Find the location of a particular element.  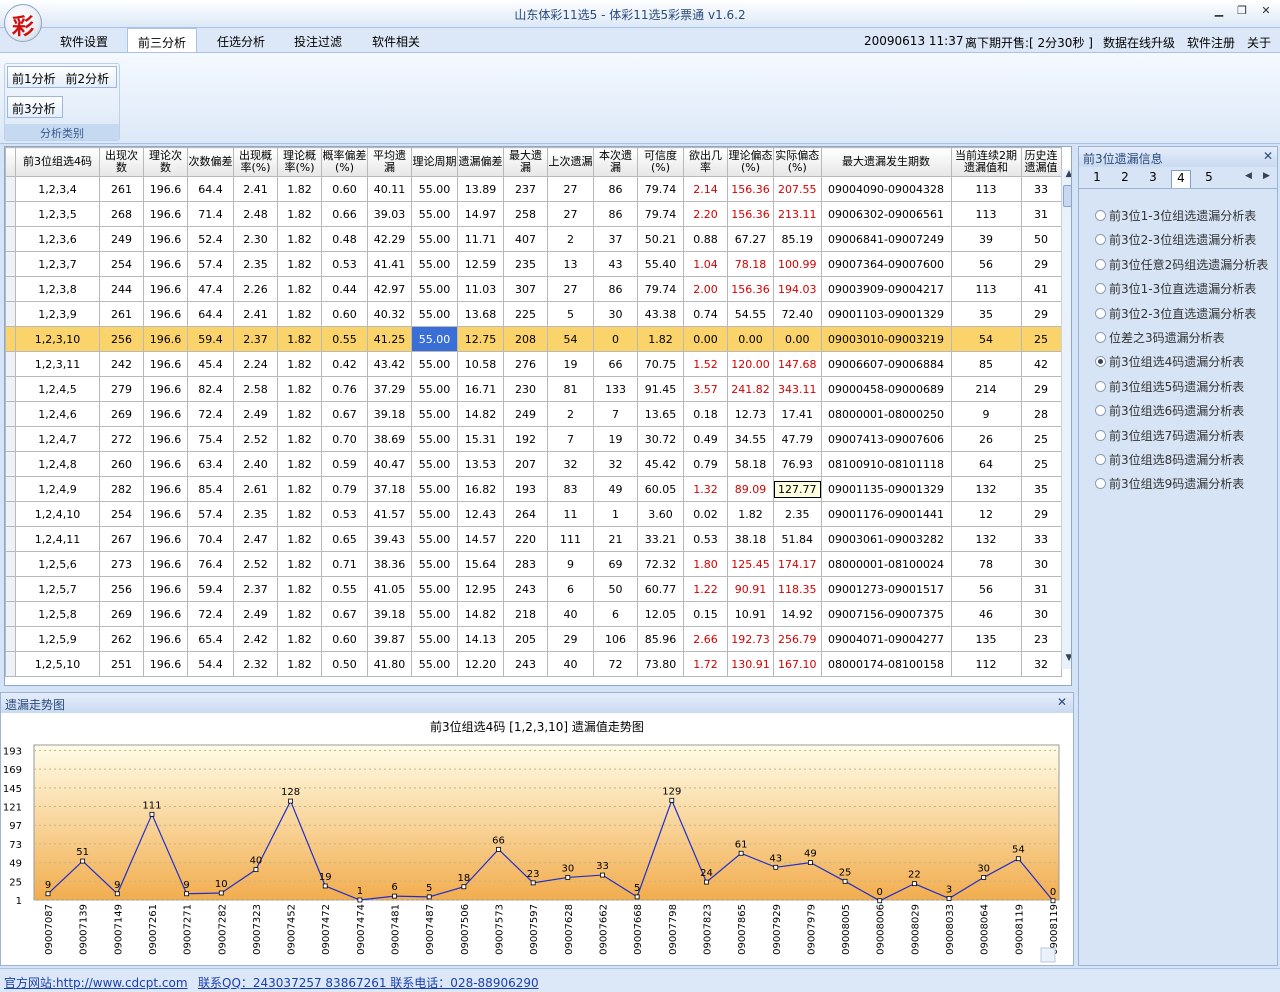

table-cell: 111 is located at coordinates (570, 539).